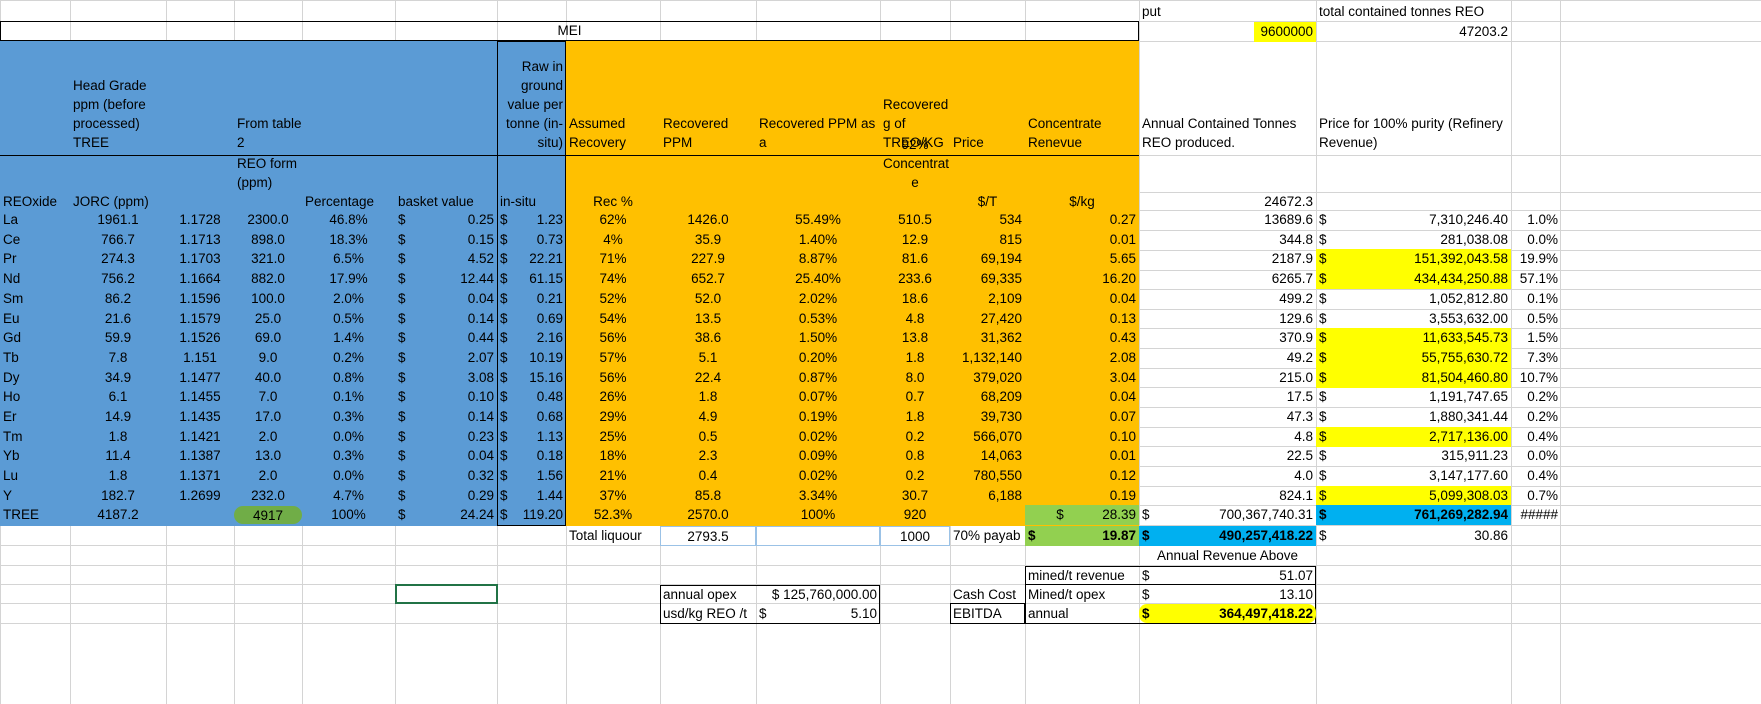 This screenshot has width=1761, height=704. What do you see at coordinates (1423, 515) in the screenshot?
I see `total-revenue: 761,269,282.94` at bounding box center [1423, 515].